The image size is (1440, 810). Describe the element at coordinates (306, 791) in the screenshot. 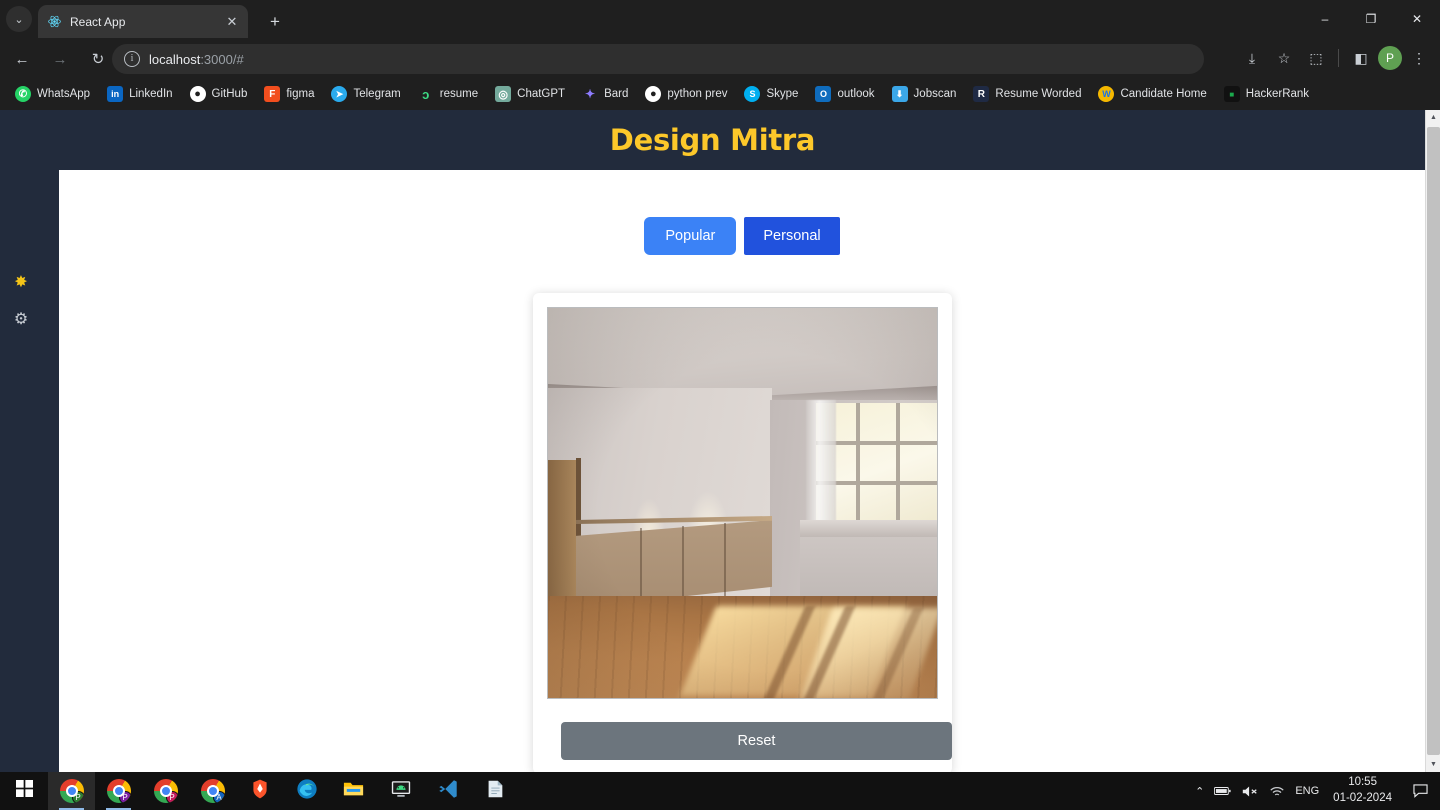

I see `taskbar-edge` at that location.